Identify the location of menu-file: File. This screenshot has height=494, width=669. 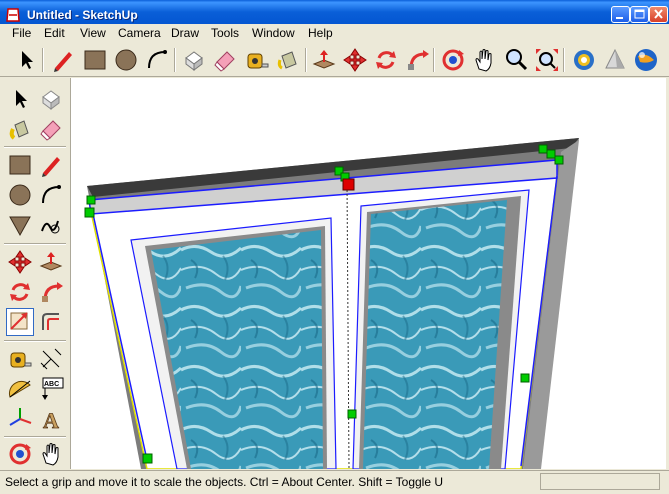
(21, 33).